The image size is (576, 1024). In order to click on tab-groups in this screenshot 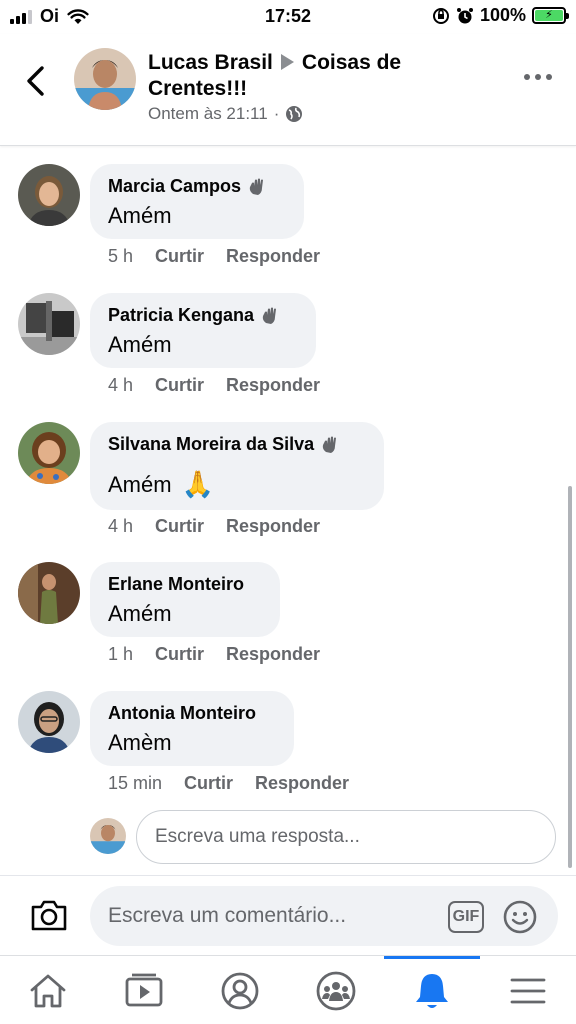, I will do `click(336, 990)`.